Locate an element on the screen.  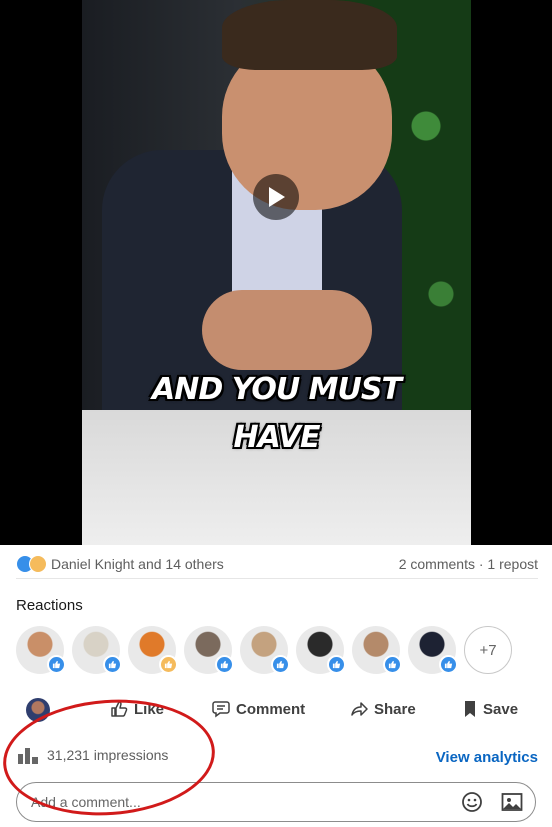
more-reactors-button: +7 is located at coordinates (488, 650).